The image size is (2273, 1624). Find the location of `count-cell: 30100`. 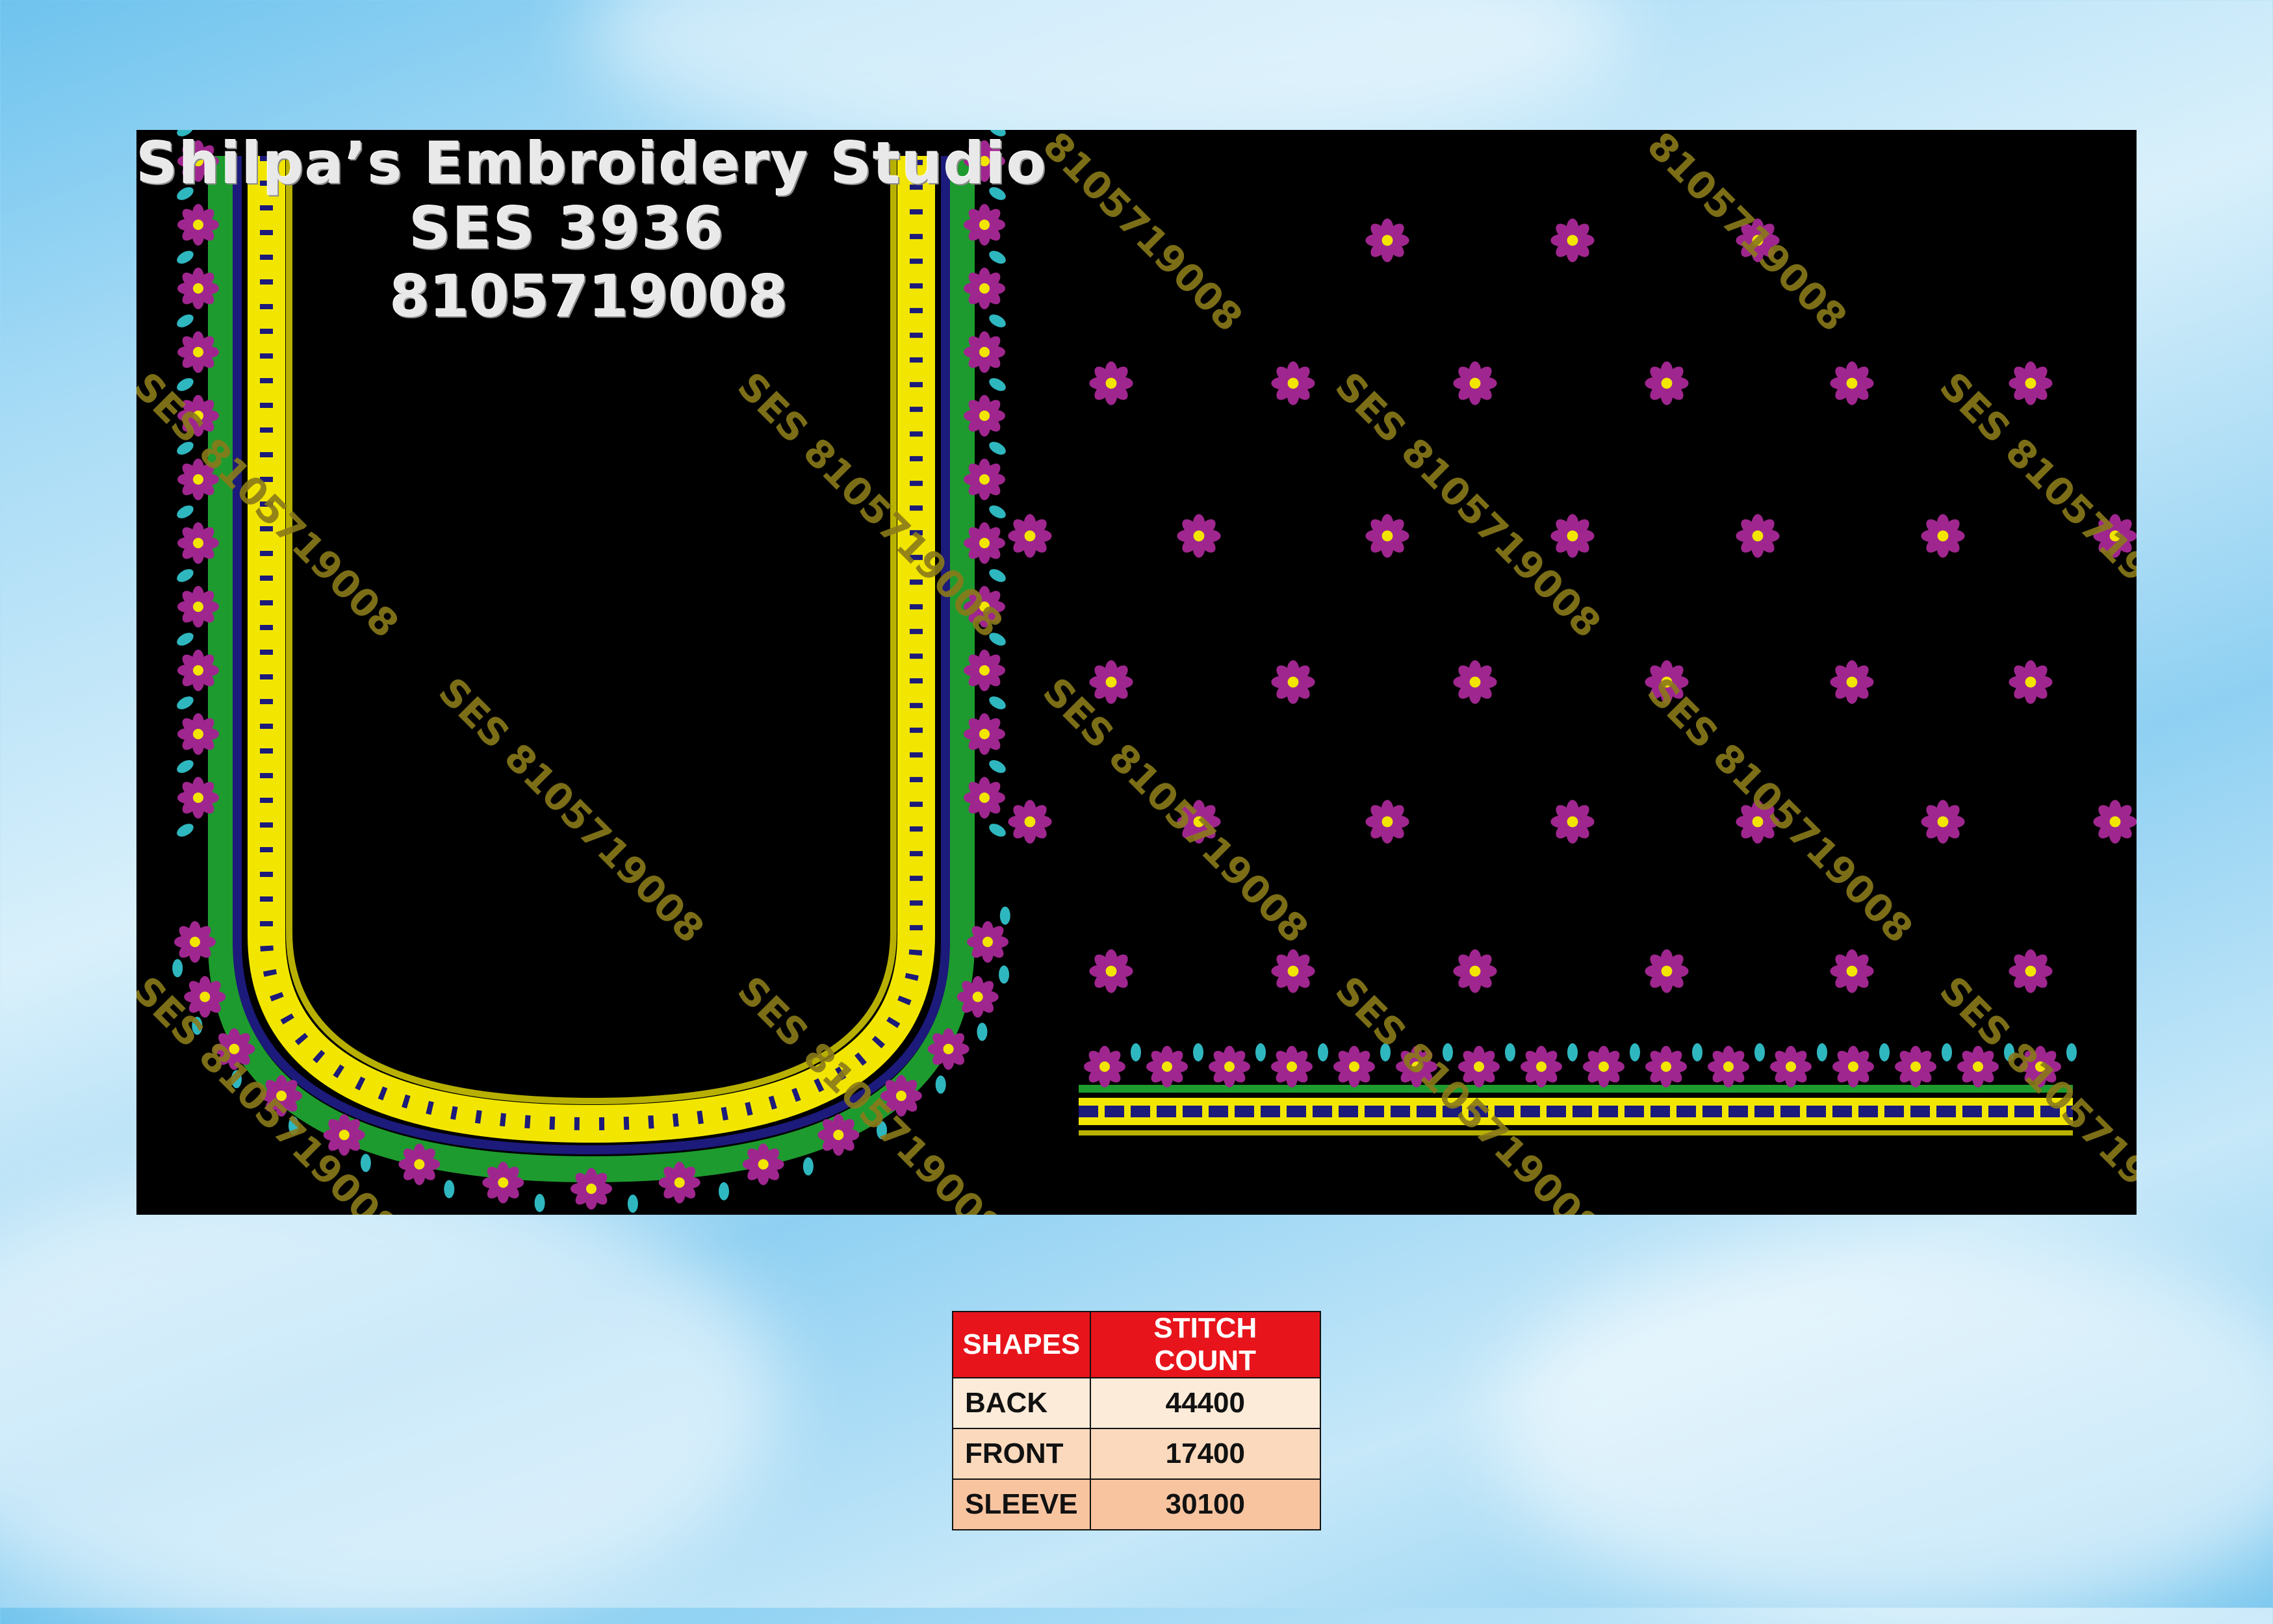

count-cell: 30100 is located at coordinates (1205, 1504).